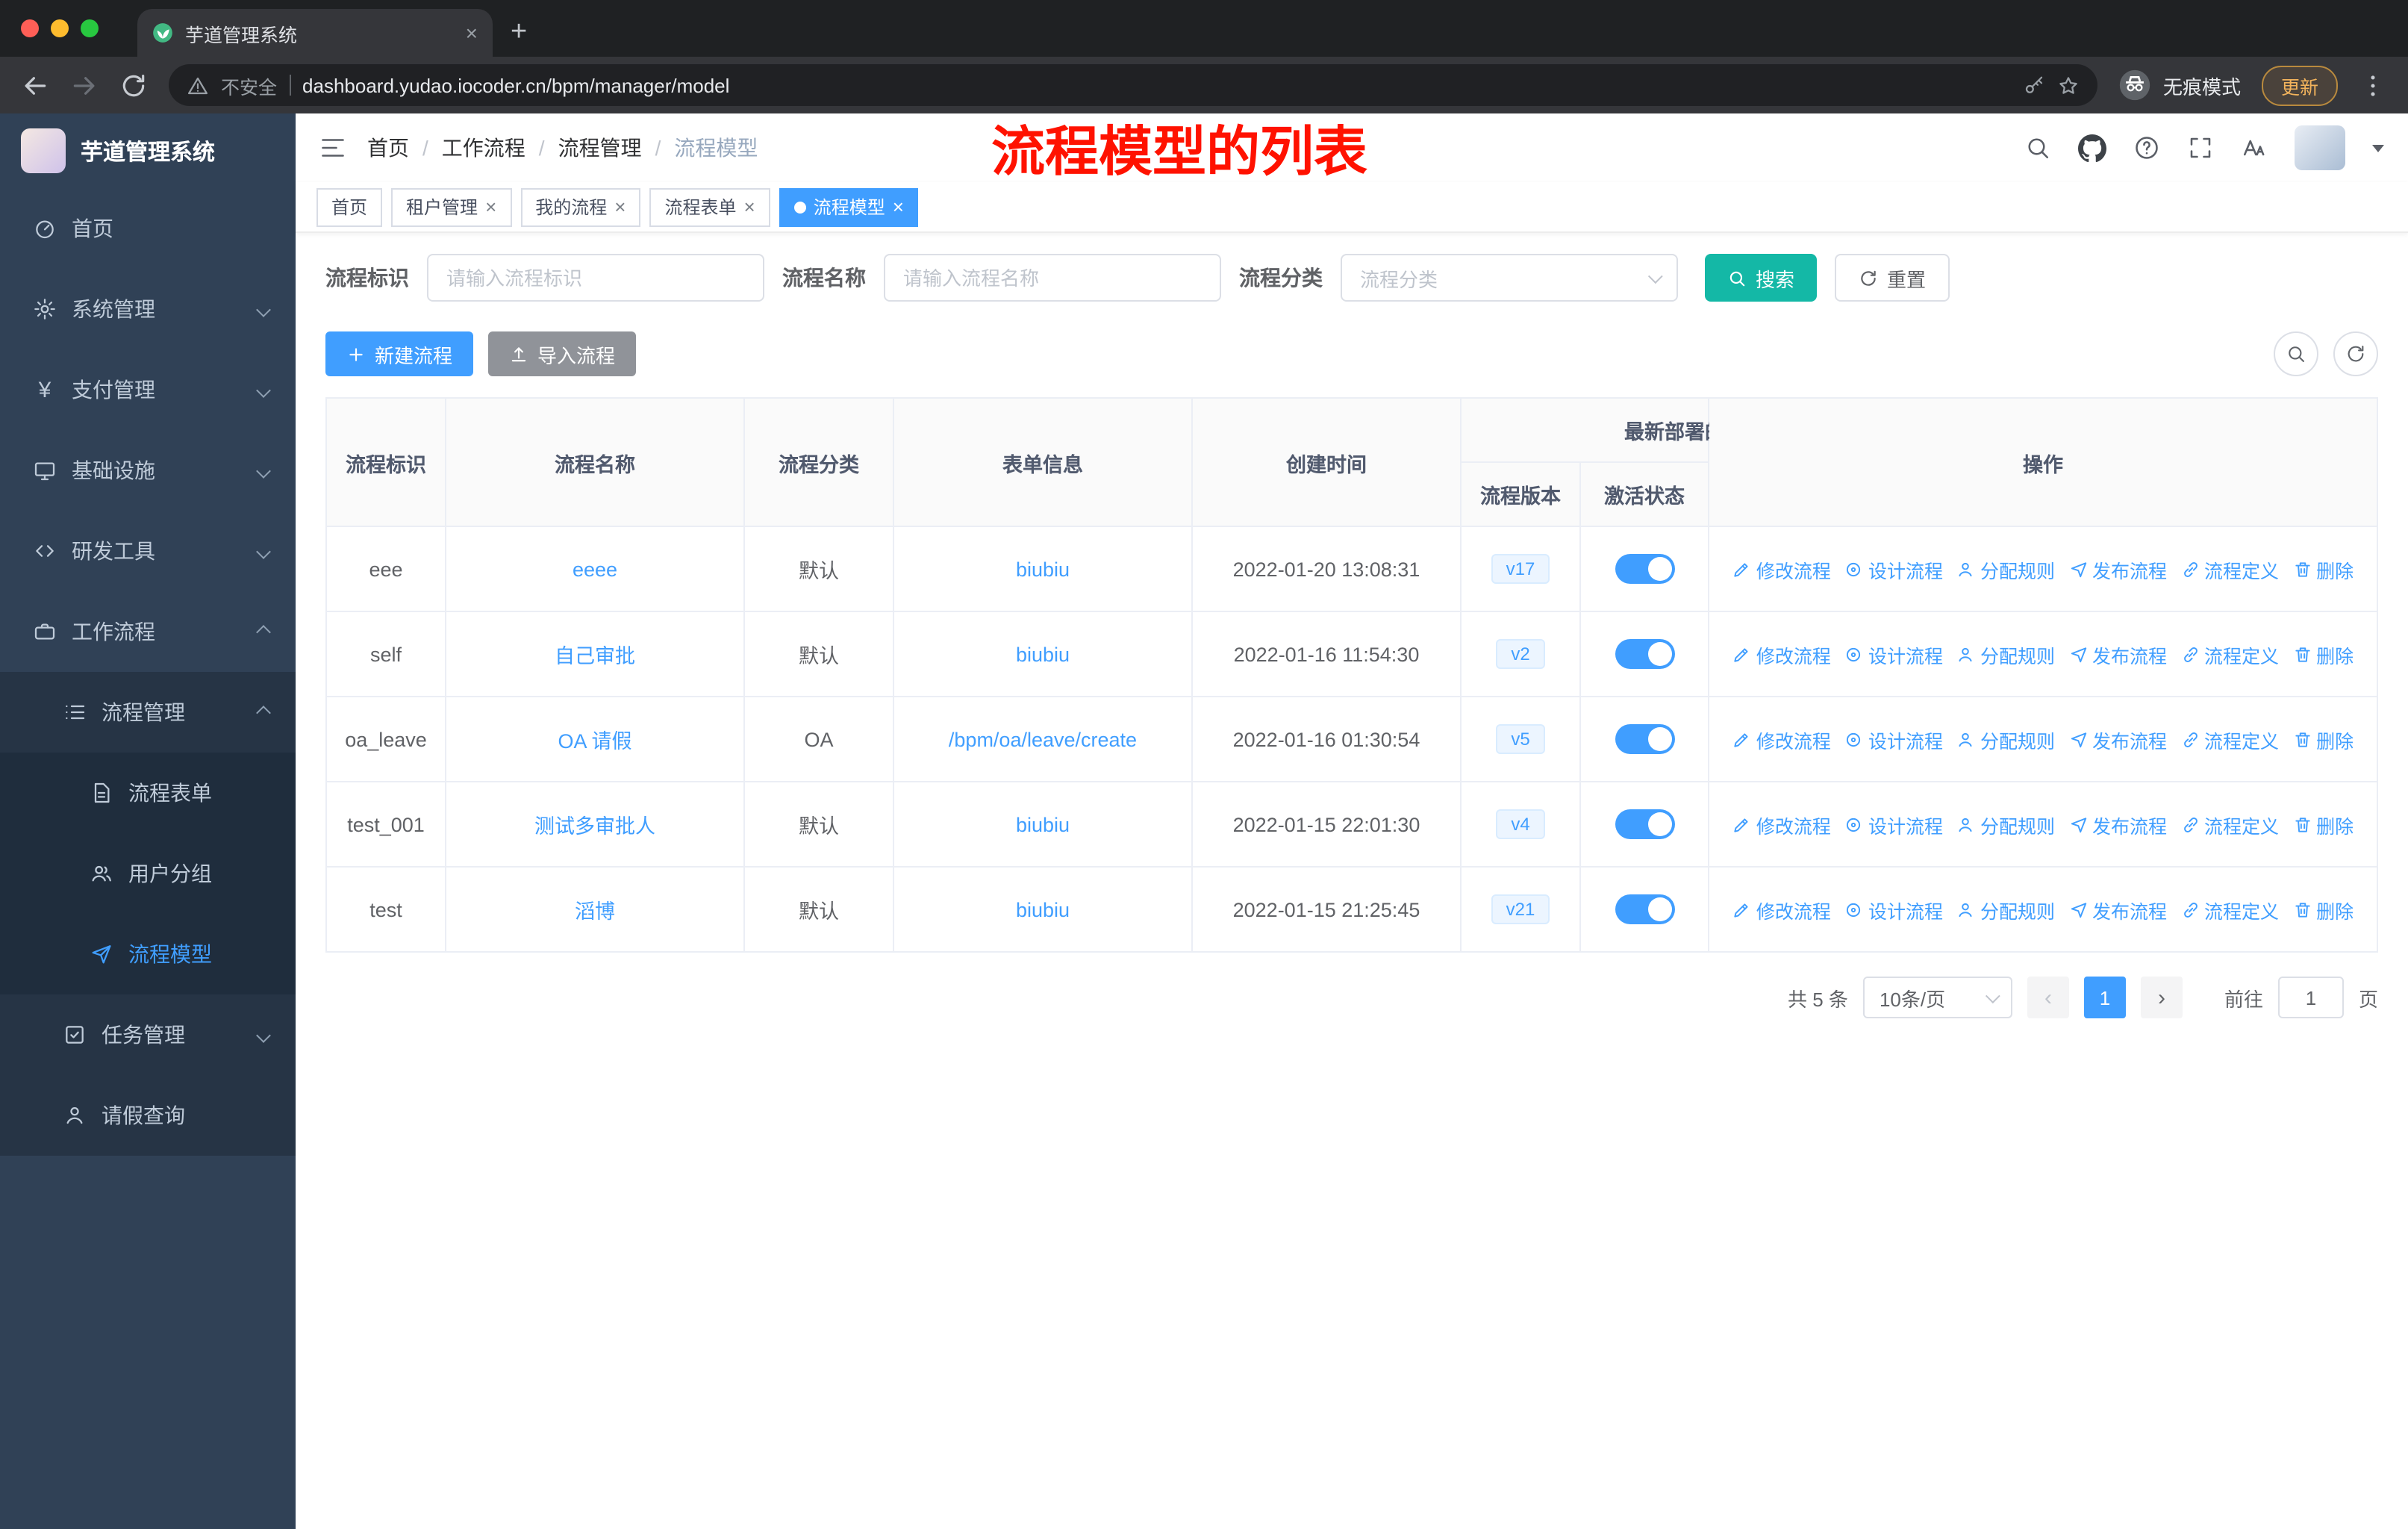 Image resolution: width=2408 pixels, height=1529 pixels. What do you see at coordinates (451, 207) in the screenshot?
I see `tag-tenant: 租户管理 ×` at bounding box center [451, 207].